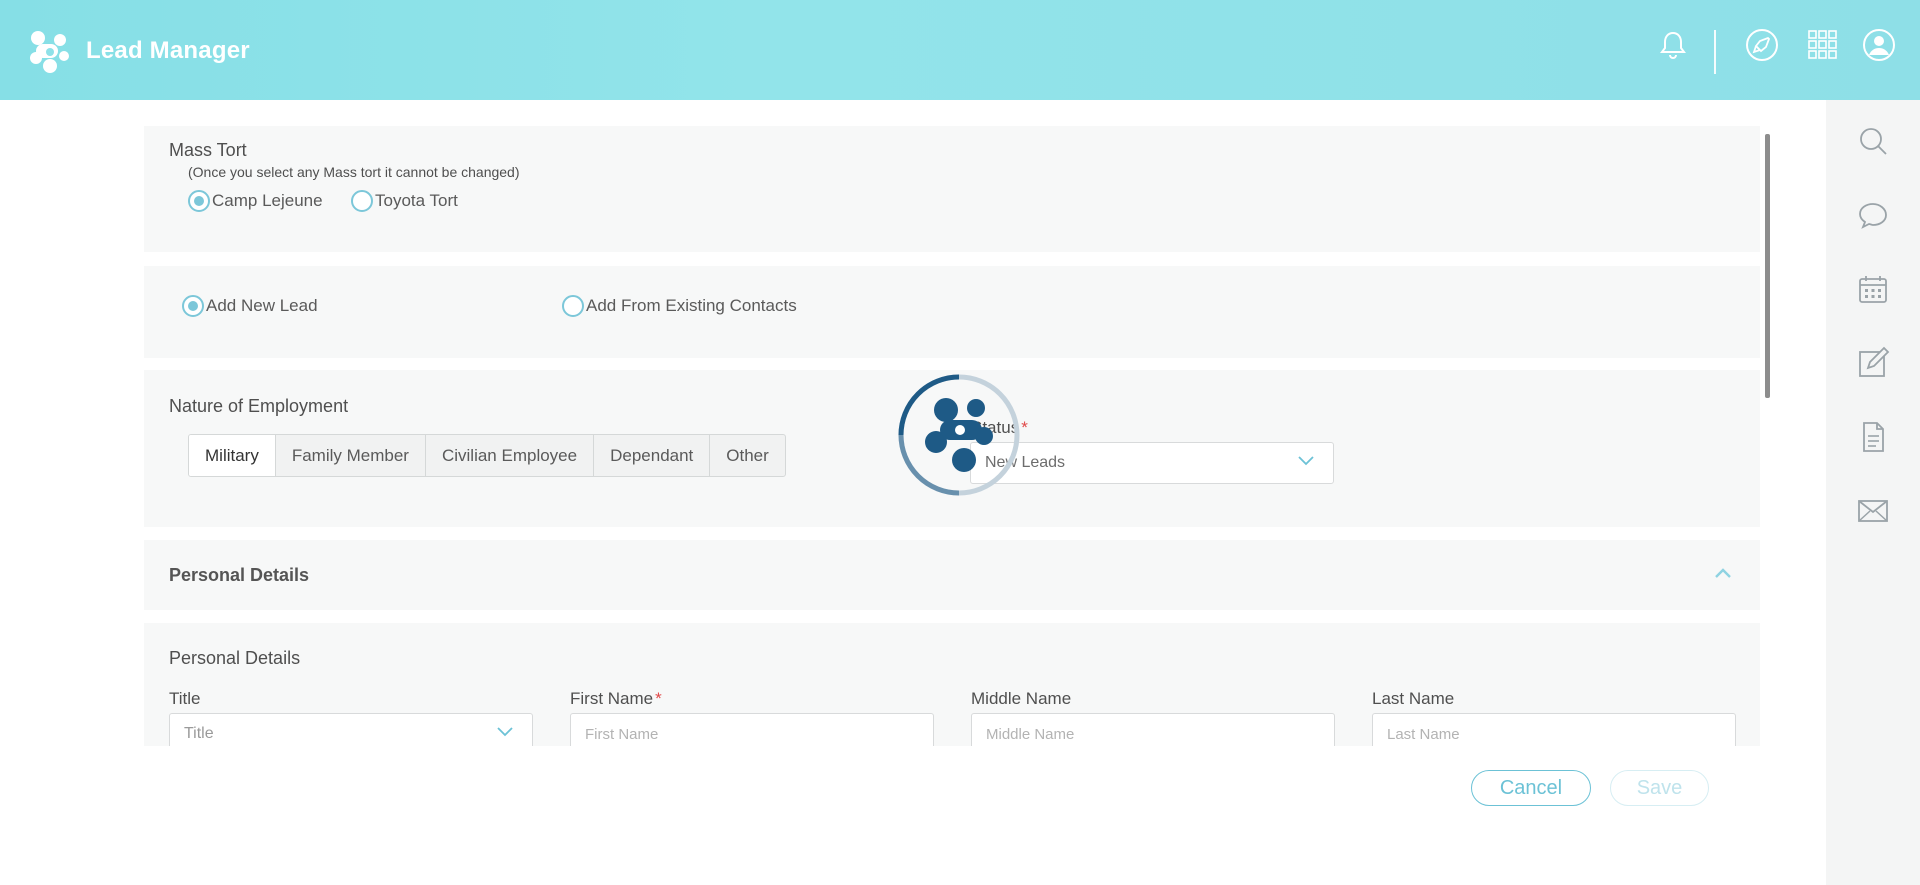 This screenshot has height=885, width=1920. I want to click on calendar-icon, so click(1873, 289).